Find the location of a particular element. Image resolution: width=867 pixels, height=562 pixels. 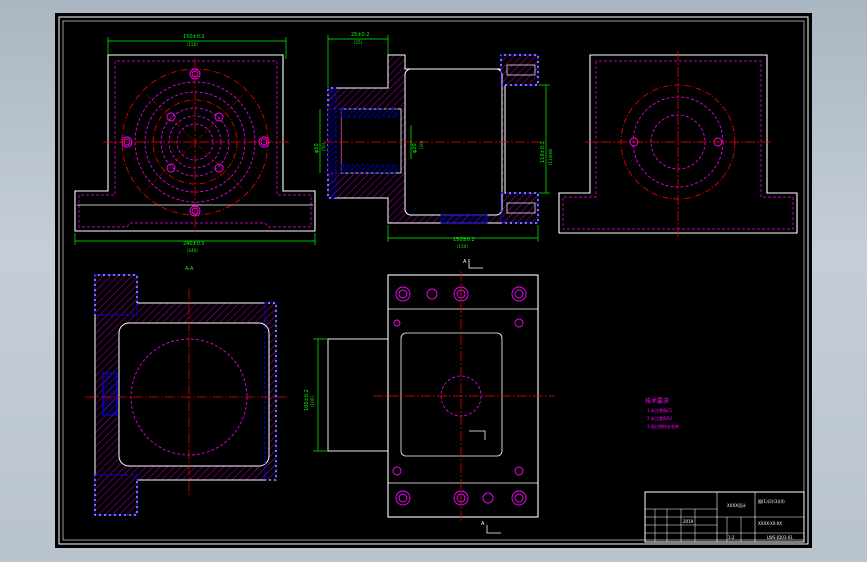

dim-text: (50) is located at coordinates (323, 146).